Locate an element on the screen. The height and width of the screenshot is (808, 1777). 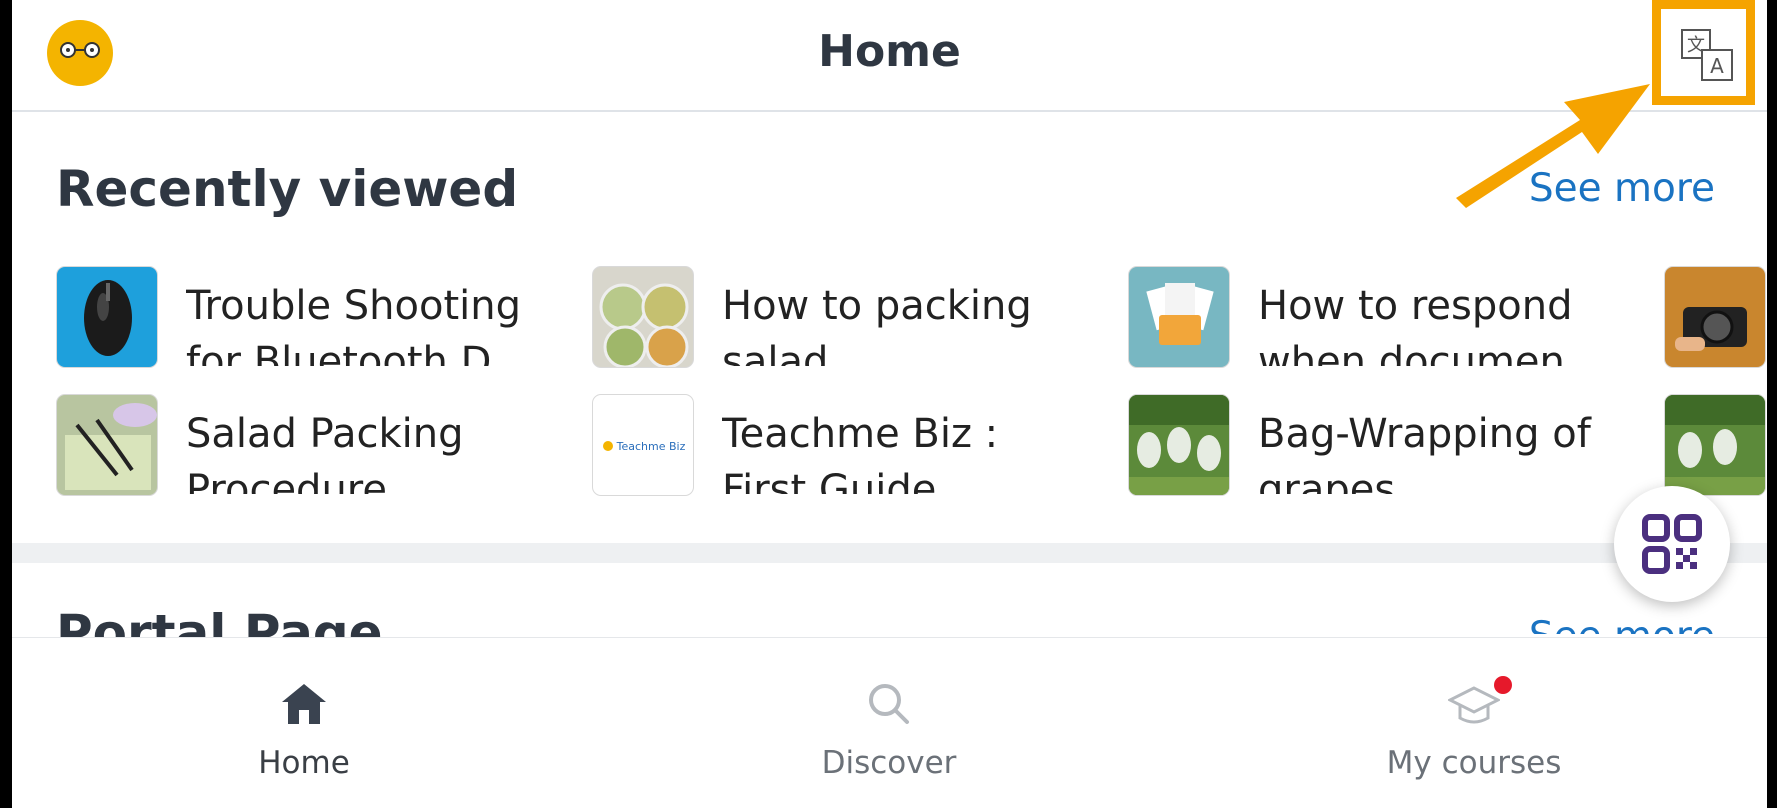
nav-my-courses: My courses is located at coordinates (1474, 723).